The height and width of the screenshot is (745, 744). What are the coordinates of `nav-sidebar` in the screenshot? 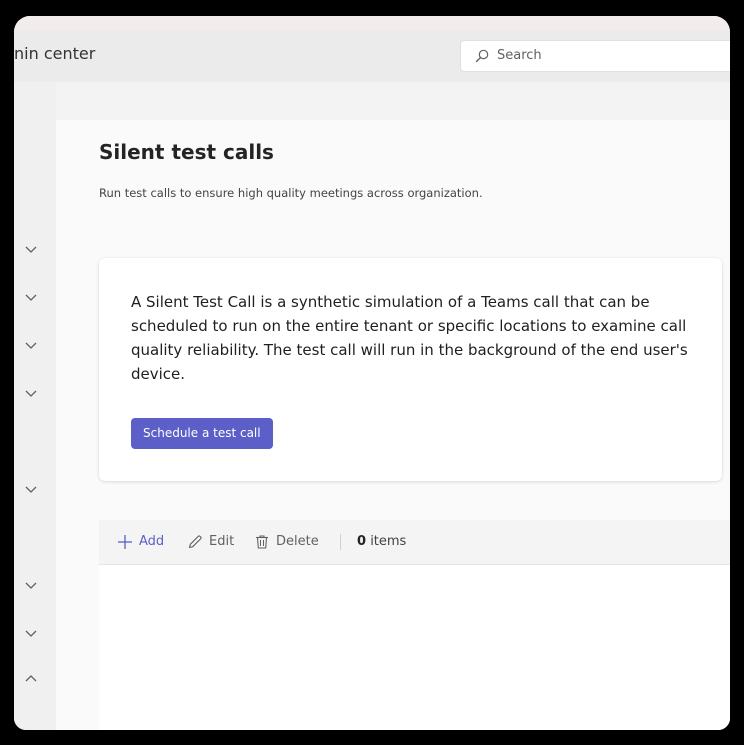 It's located at (35, 406).